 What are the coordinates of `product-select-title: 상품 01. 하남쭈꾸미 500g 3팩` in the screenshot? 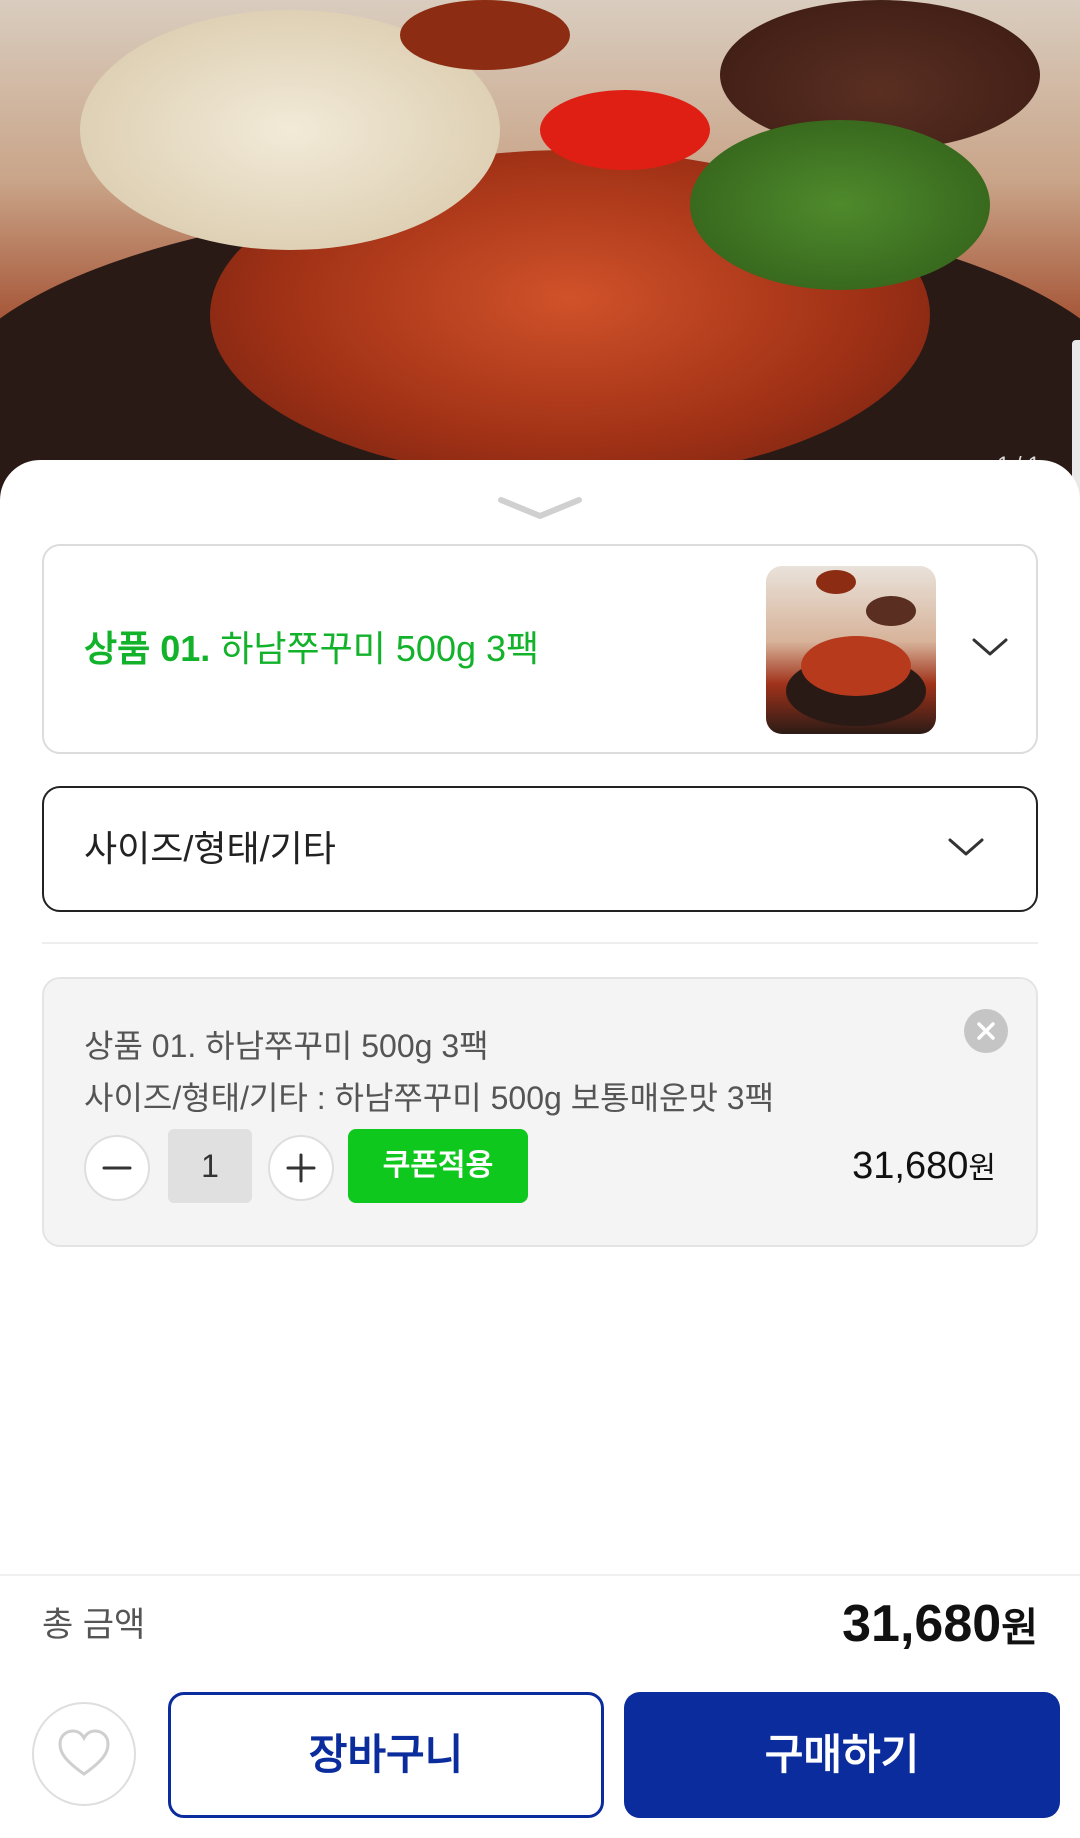 It's located at (311, 649).